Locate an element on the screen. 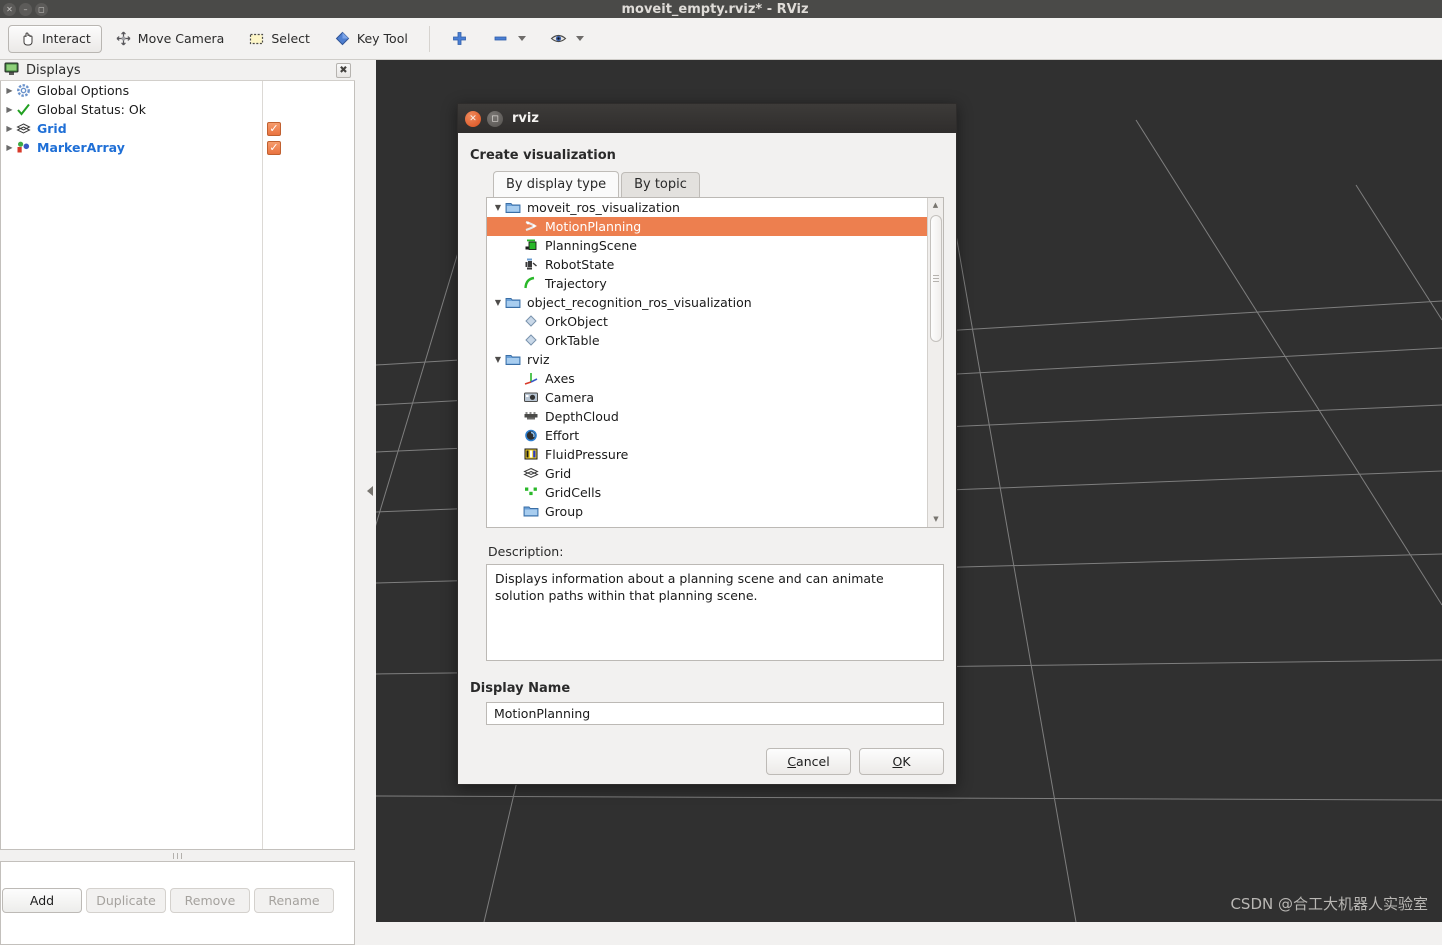 Image resolution: width=1442 pixels, height=945 pixels. watermark-text: CSDN @合工大机器人实验室 is located at coordinates (1329, 904).